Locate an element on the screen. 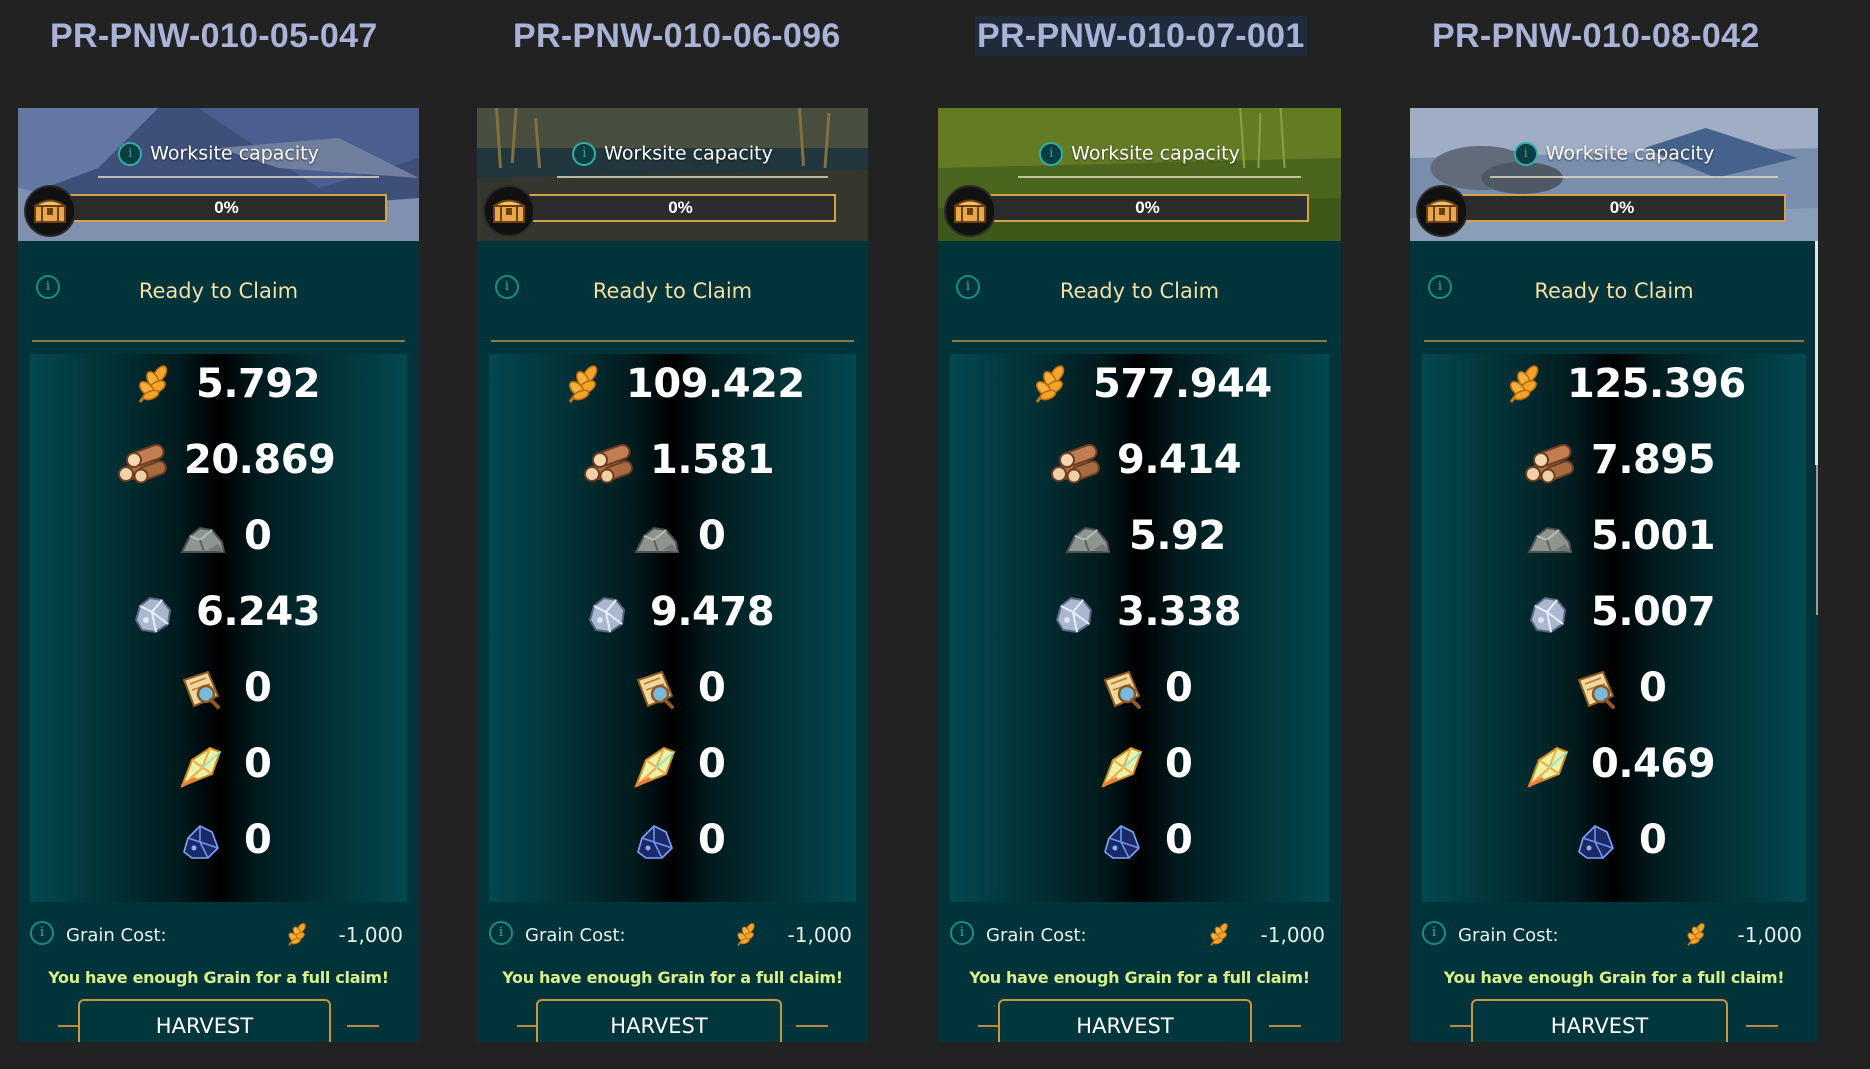 Image resolution: width=1870 pixels, height=1069 pixels. resource-row: 5.92 is located at coordinates (1139, 536).